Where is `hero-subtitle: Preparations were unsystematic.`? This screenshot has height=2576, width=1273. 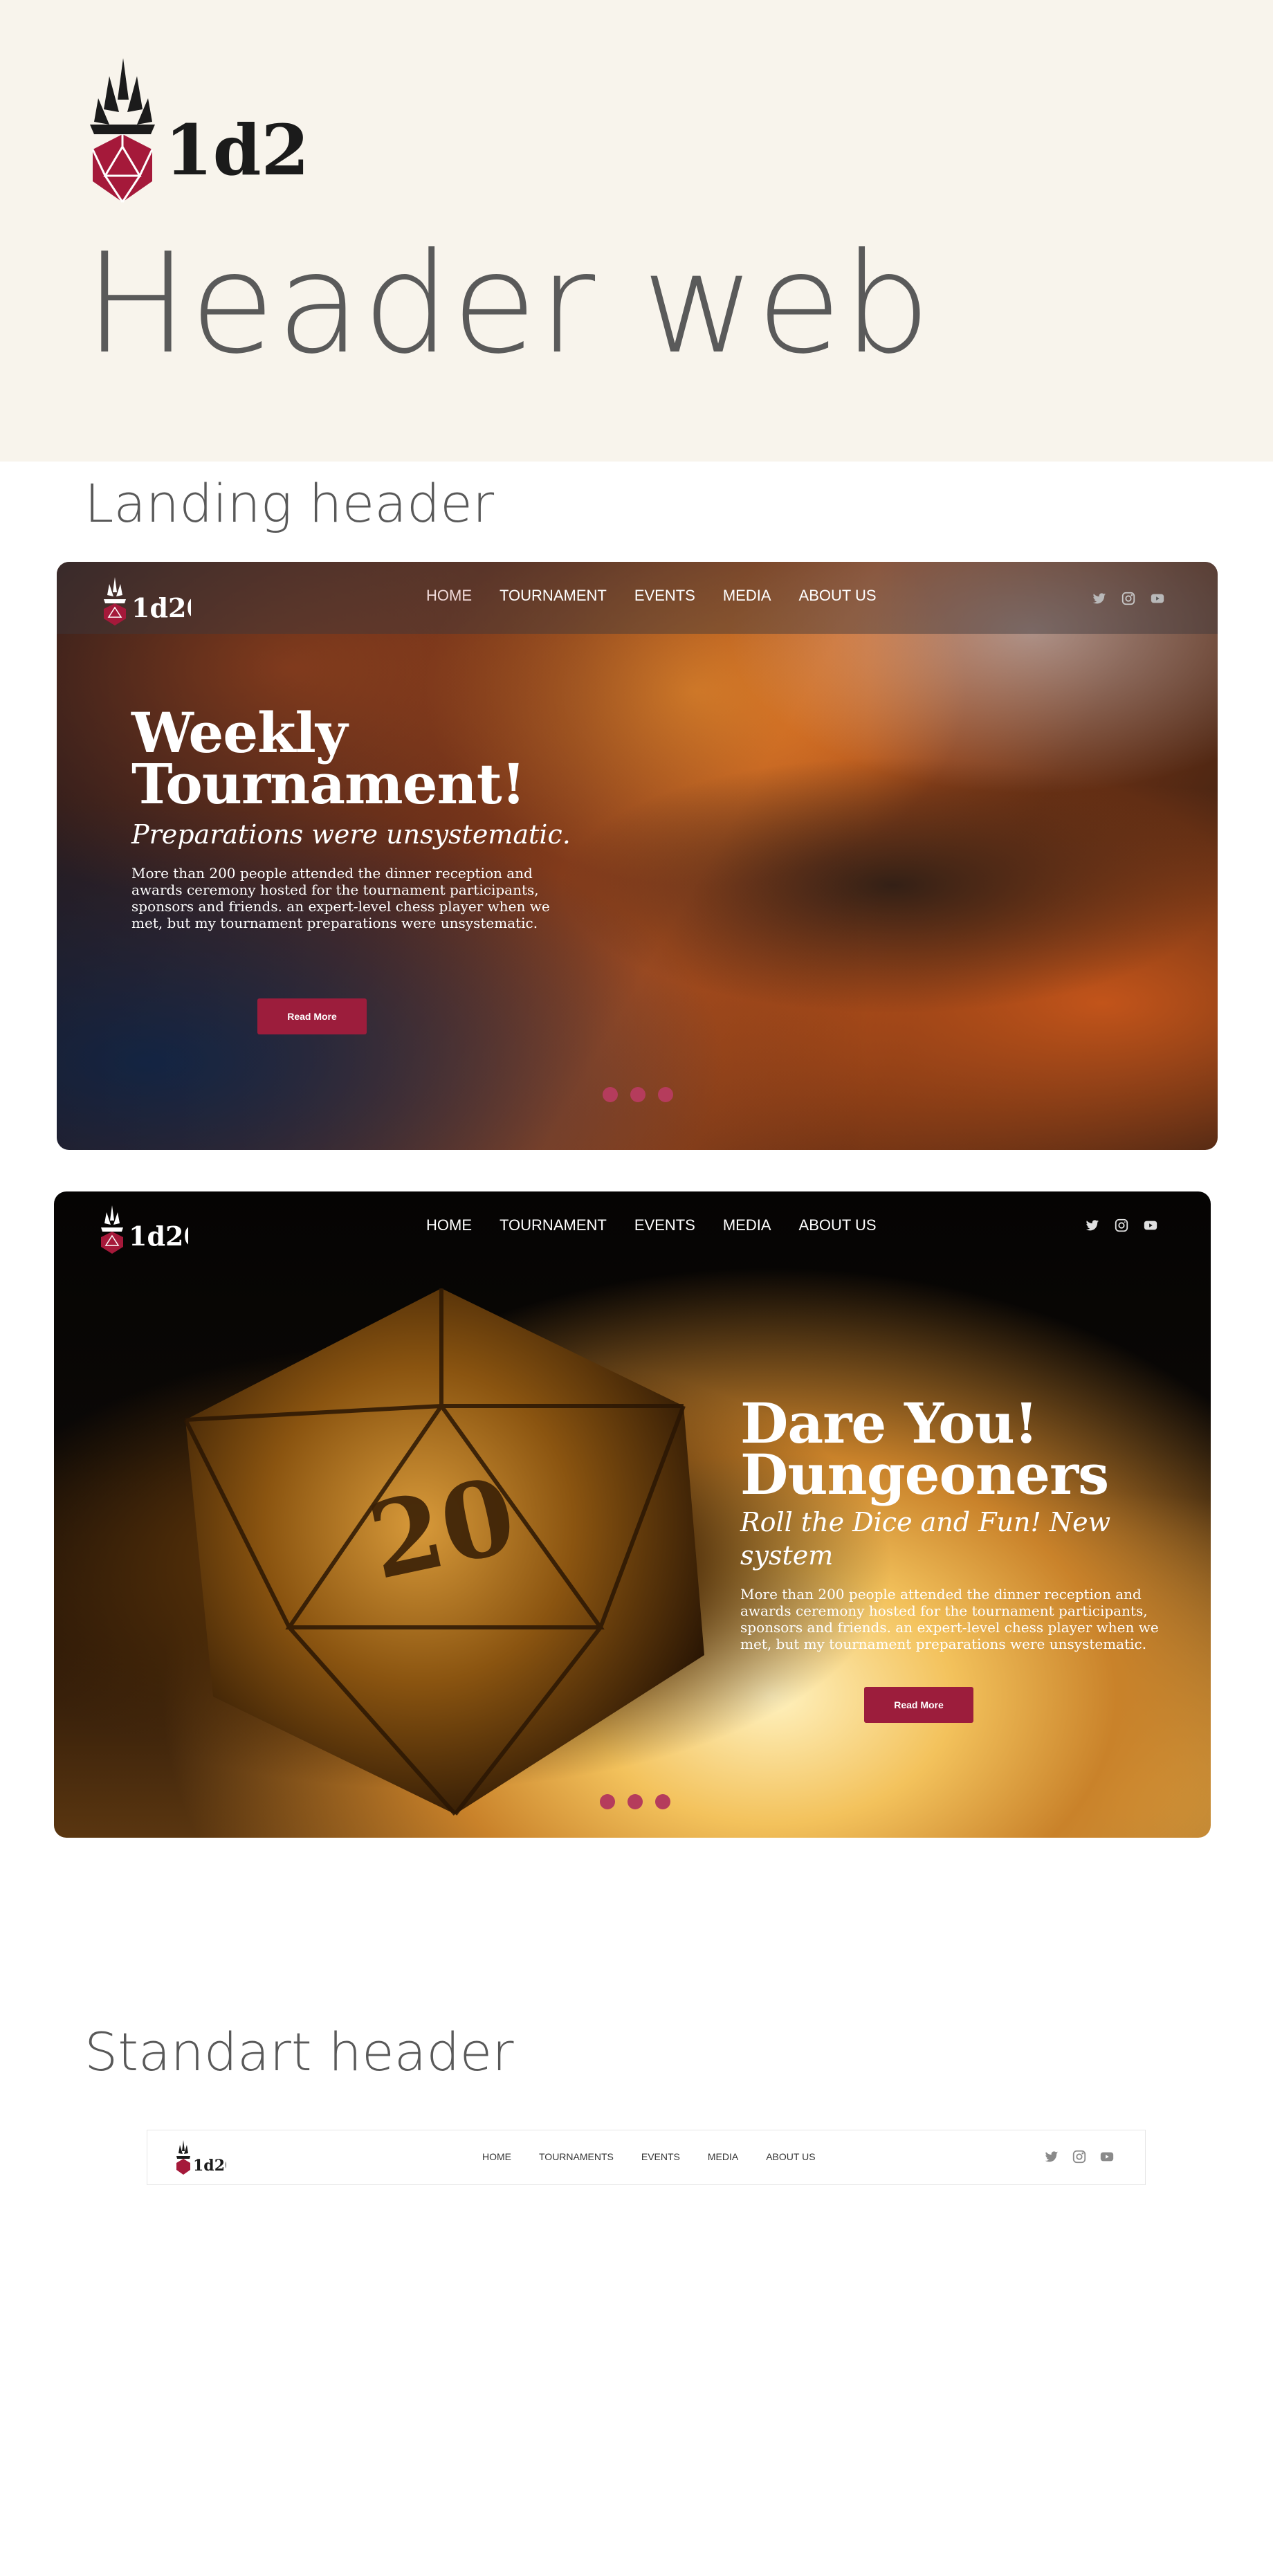
hero-subtitle: Preparations were unsystematic. is located at coordinates (351, 835).